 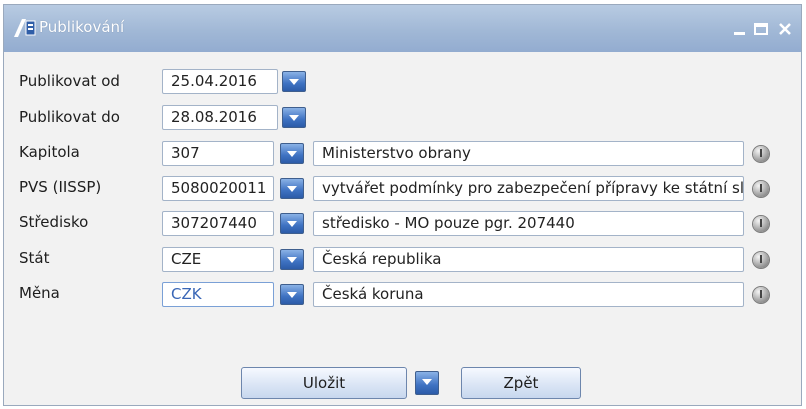 What do you see at coordinates (218, 259) in the screenshot?
I see `stat-field: CZE` at bounding box center [218, 259].